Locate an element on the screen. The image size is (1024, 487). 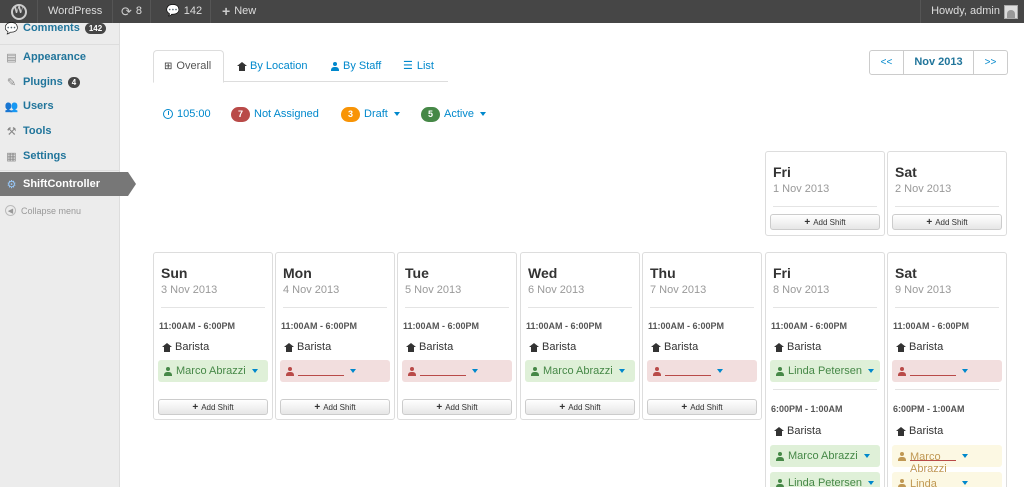
admin-bar: W WordPress ⟳ 8 💬 142 + New Howdy, admin is located at coordinates (512, 11).